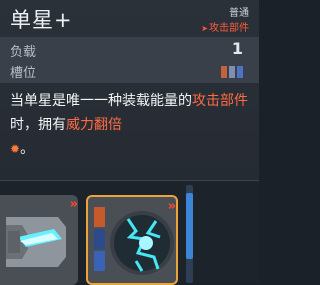 The image size is (320, 285). What do you see at coordinates (23, 52) in the screenshot?
I see `load-label: 负载` at bounding box center [23, 52].